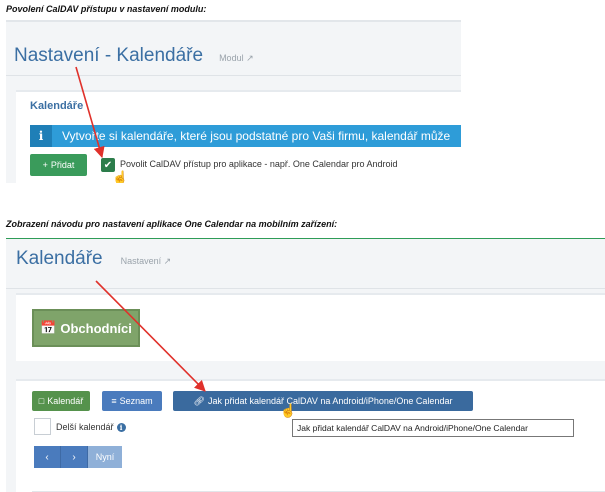 The width and height of the screenshot is (605, 492). I want to click on calendar-tile: 📅 Obchodníci, so click(86, 328).